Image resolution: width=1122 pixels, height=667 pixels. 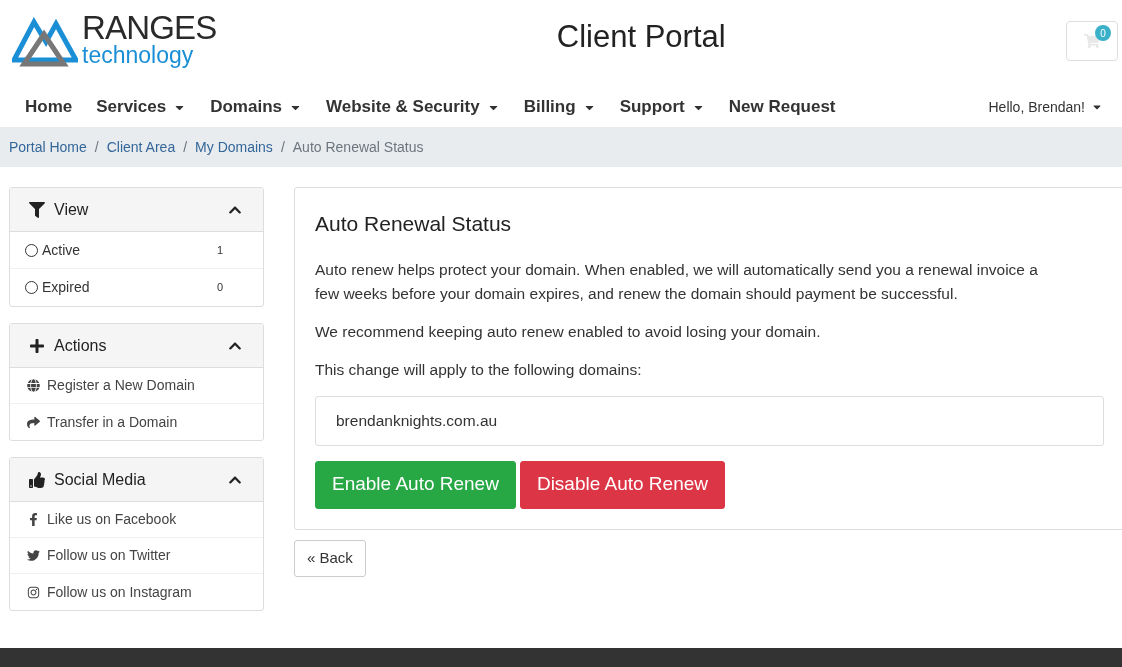 I want to click on cart-count-badge: 0, so click(x=1103, y=33).